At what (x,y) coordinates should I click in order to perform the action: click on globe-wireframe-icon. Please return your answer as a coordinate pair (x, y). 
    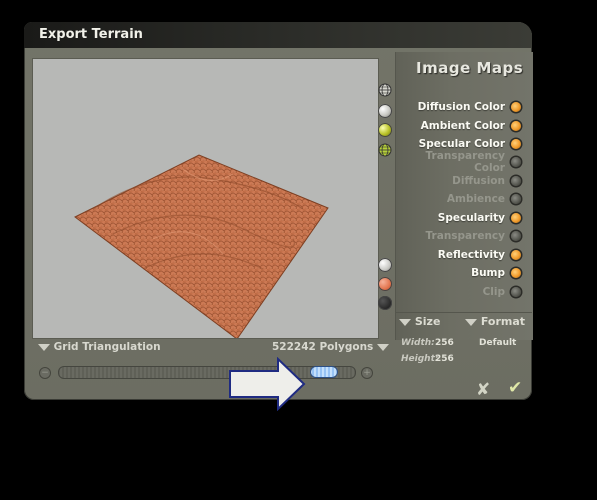
    Looking at the image, I should click on (385, 90).